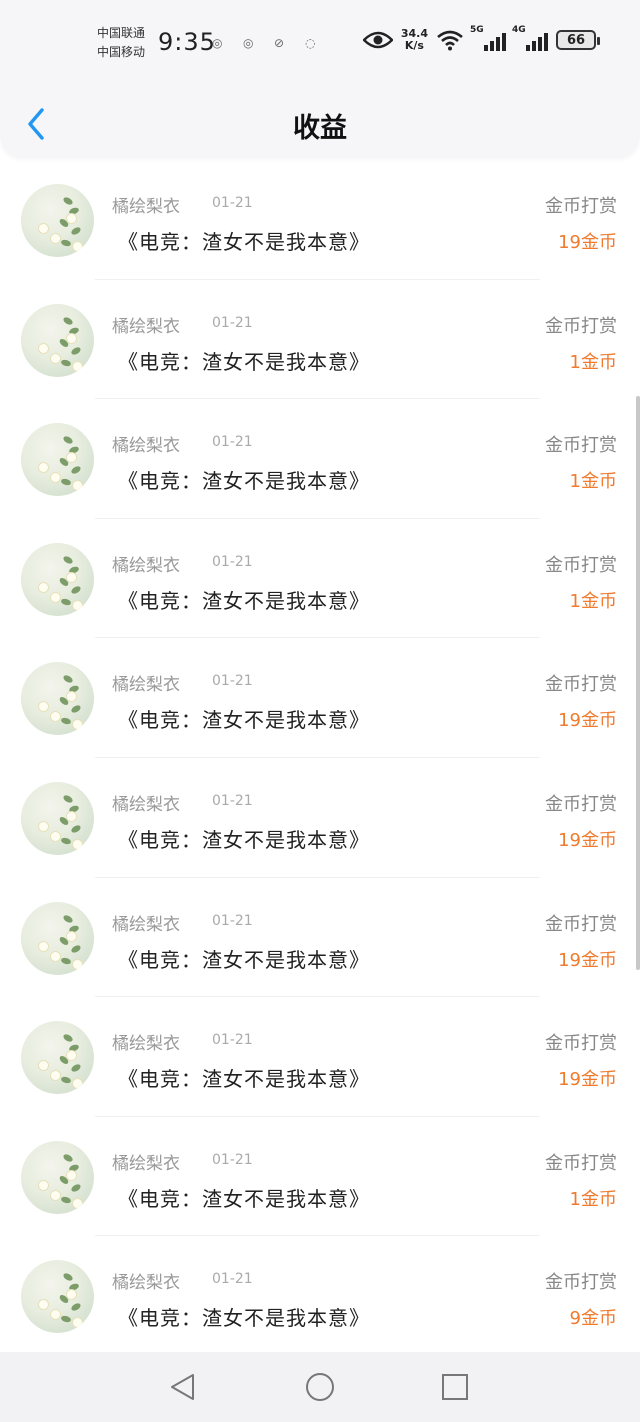 The width and height of the screenshot is (640, 1422). I want to click on battery-level: 66, so click(576, 40).